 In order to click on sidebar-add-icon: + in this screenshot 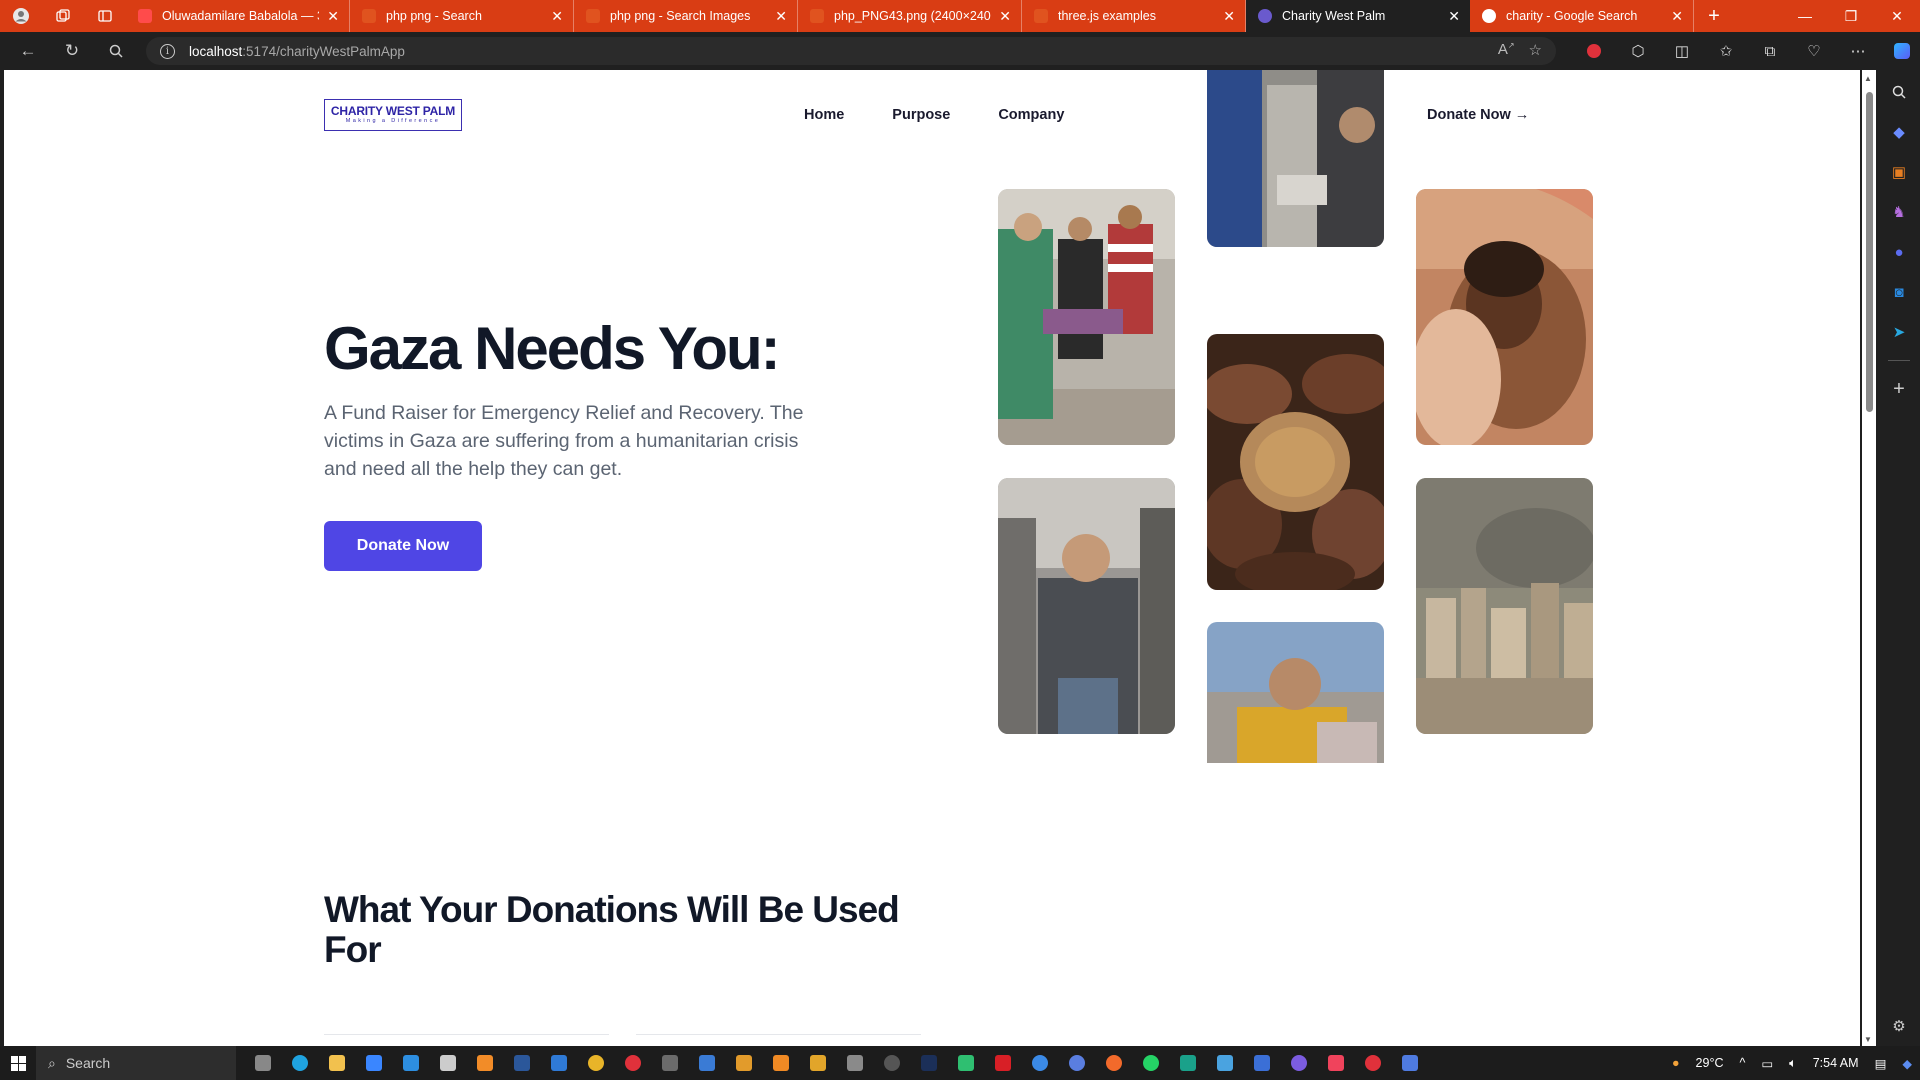, I will do `click(1899, 389)`.